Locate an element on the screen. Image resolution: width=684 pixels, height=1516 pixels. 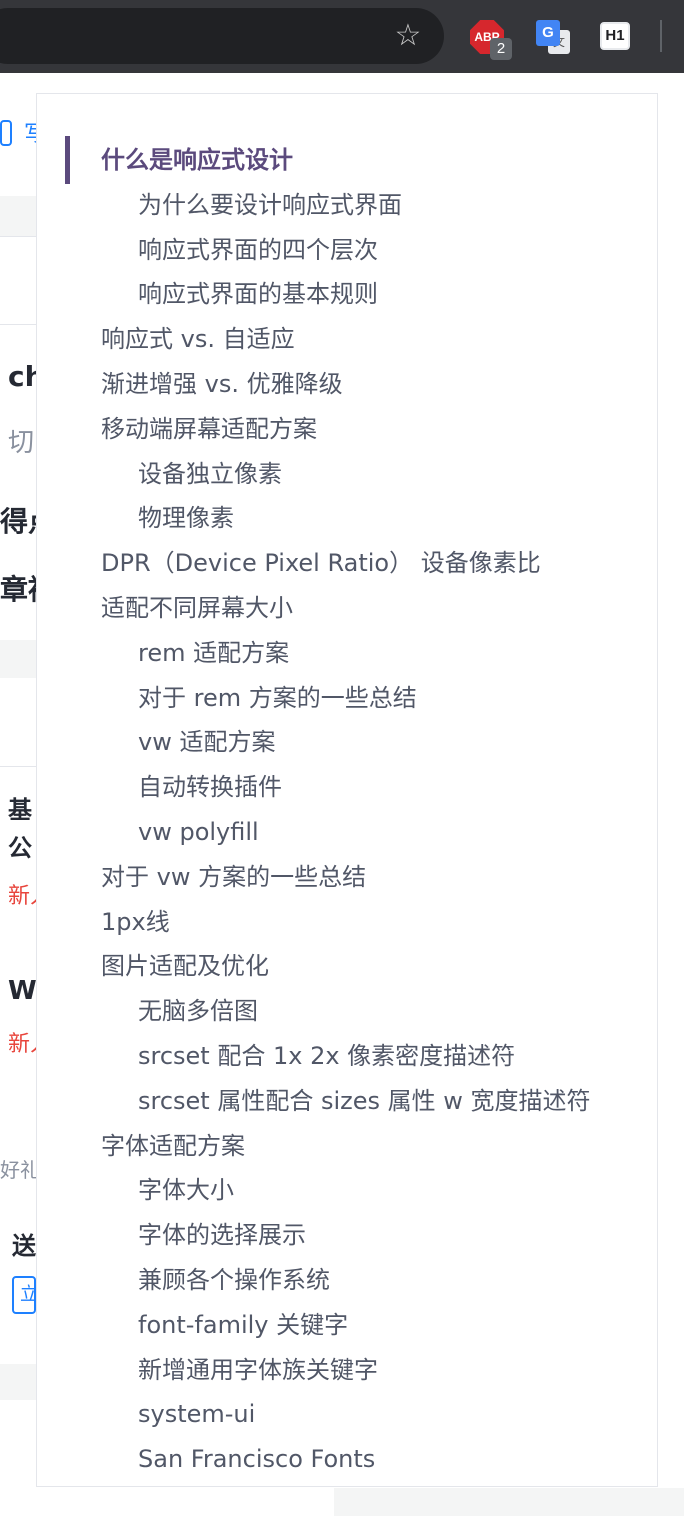
bg-bottom-strip is located at coordinates (509, 1502).